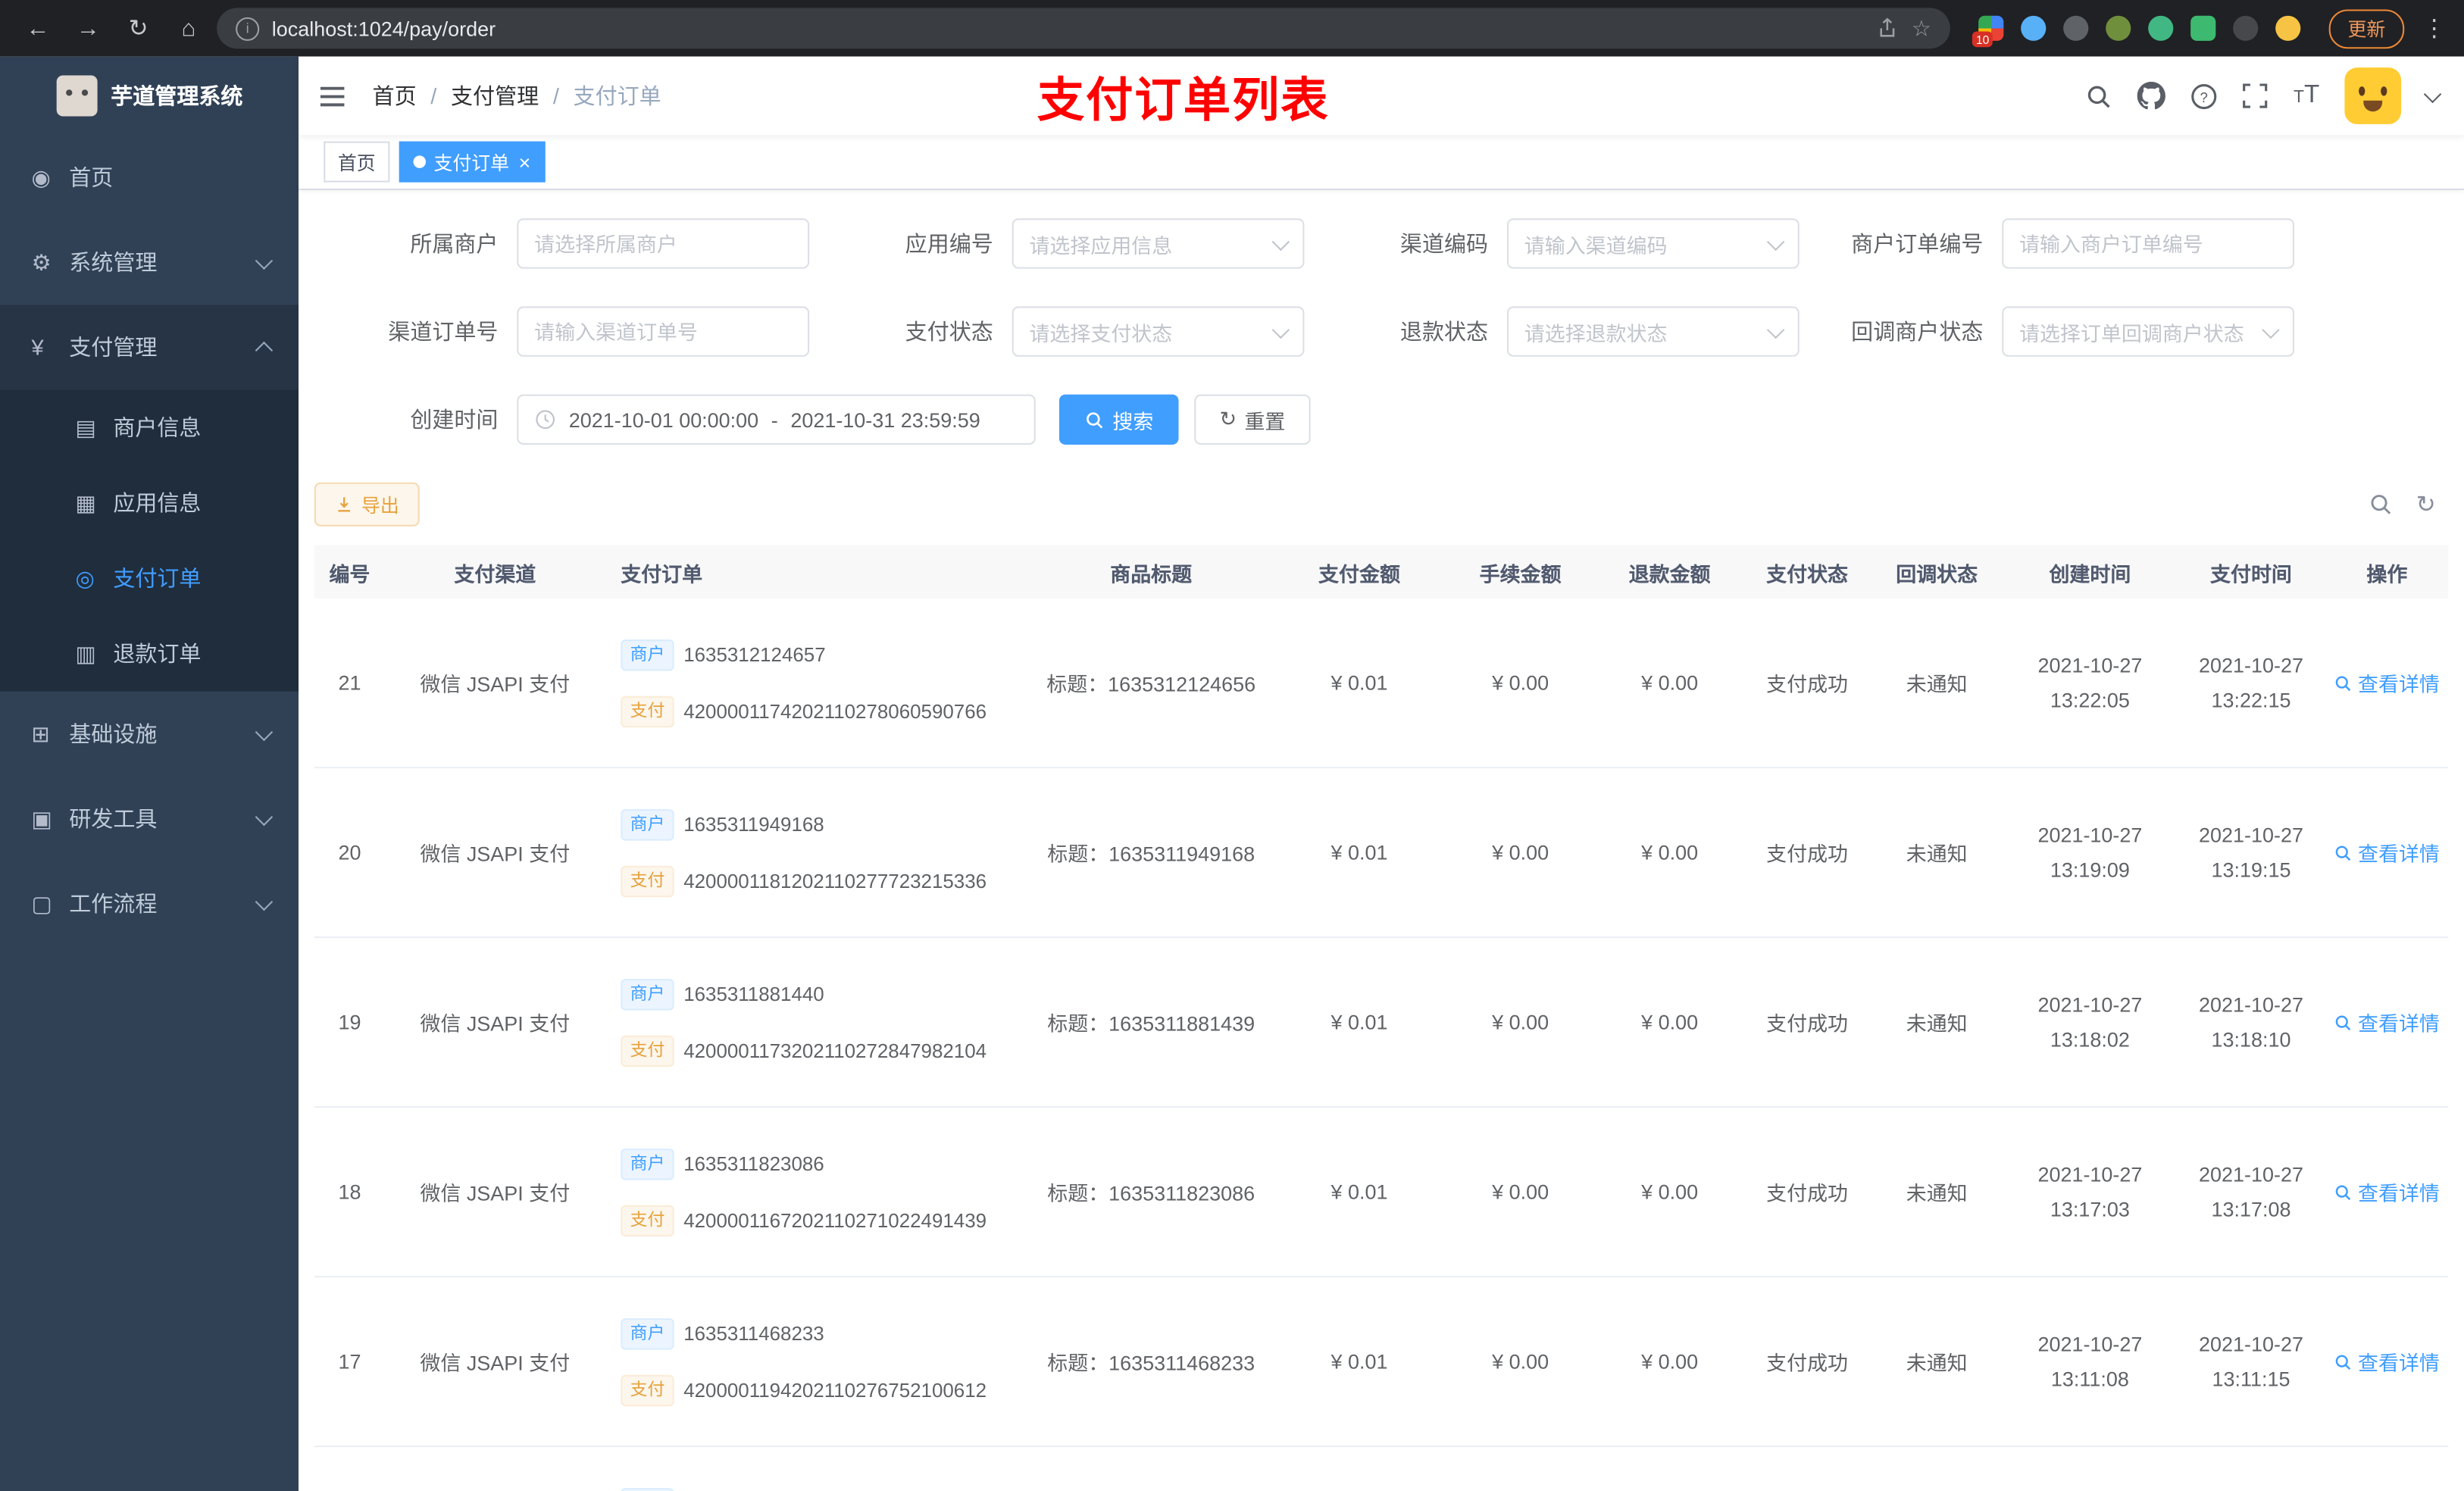 Image resolution: width=2464 pixels, height=1491 pixels. Describe the element at coordinates (443, 332) in the screenshot. I see `filter-label: 渠道订单号` at that location.